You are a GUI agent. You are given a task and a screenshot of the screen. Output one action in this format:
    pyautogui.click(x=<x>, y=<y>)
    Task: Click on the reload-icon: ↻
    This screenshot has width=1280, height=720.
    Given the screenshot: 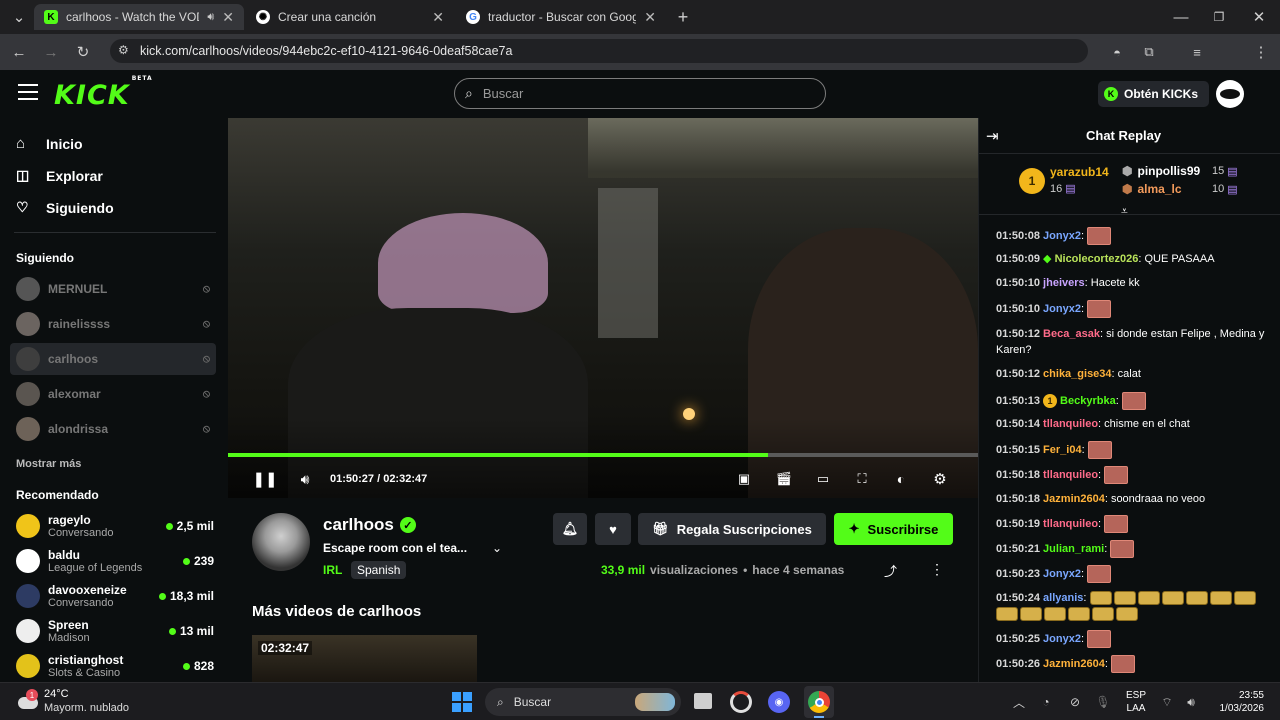 What is the action you would take?
    pyautogui.click(x=83, y=52)
    